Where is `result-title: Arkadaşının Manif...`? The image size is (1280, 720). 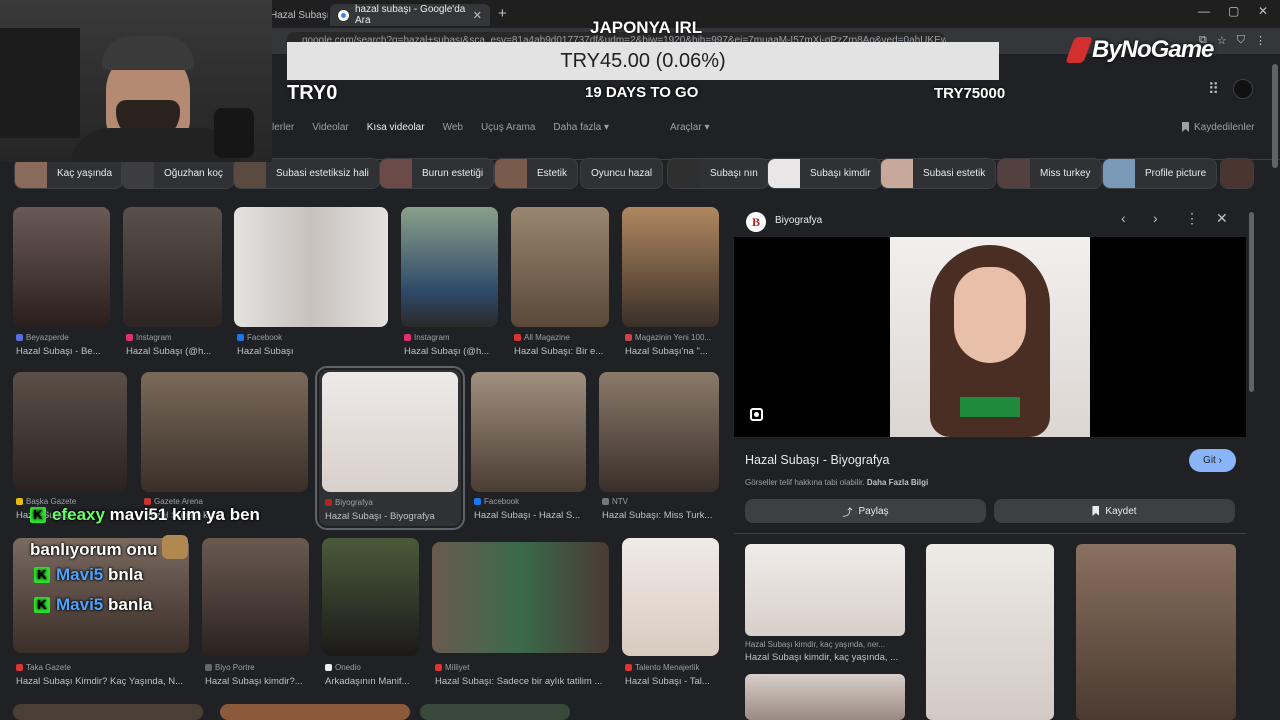 result-title: Arkadaşının Manif... is located at coordinates (372, 681).